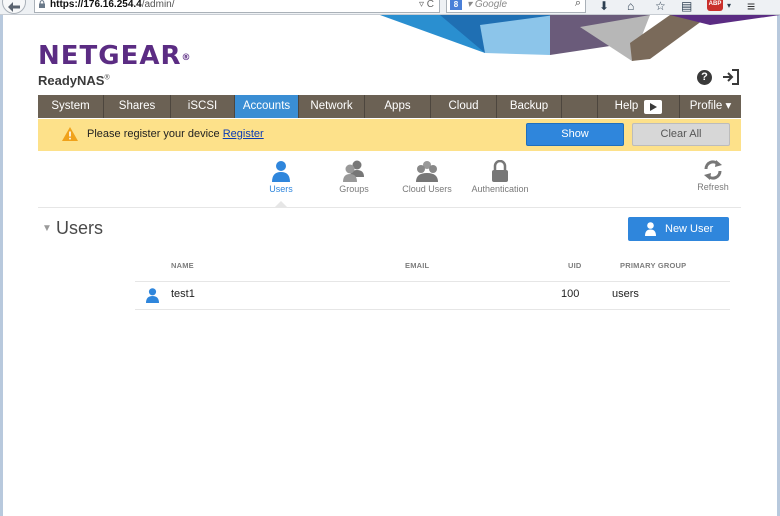  What do you see at coordinates (47, 228) in the screenshot?
I see `collapse-toggle-icon: ▼` at bounding box center [47, 228].